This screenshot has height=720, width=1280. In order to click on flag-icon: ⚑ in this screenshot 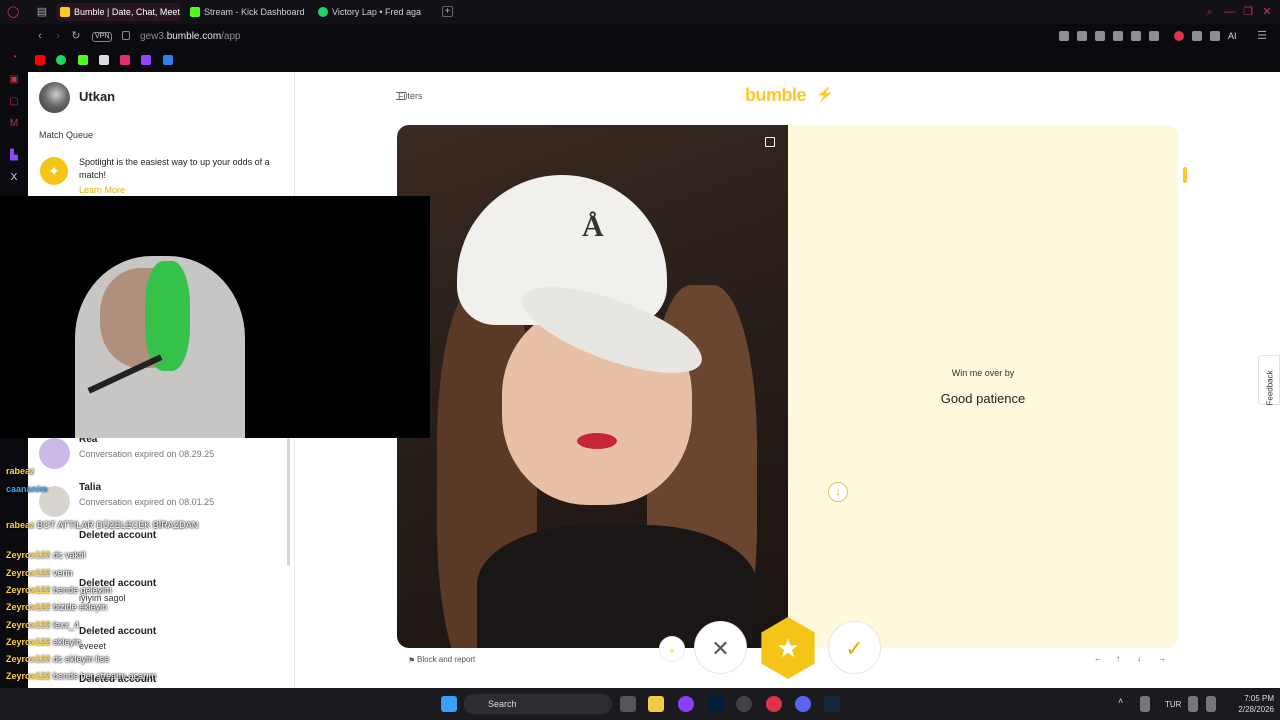, I will do `click(411, 660)`.